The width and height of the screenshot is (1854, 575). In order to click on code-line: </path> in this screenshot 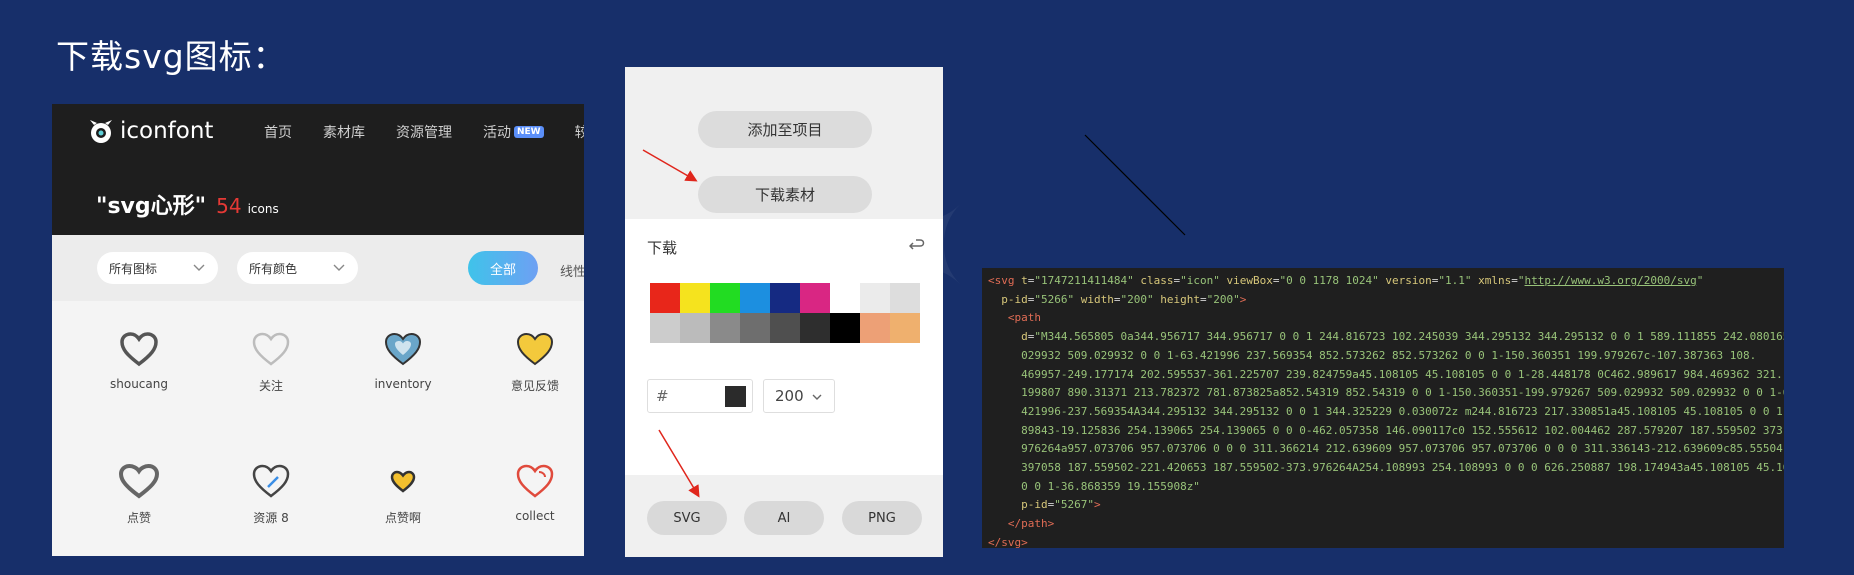, I will do `click(1383, 524)`.